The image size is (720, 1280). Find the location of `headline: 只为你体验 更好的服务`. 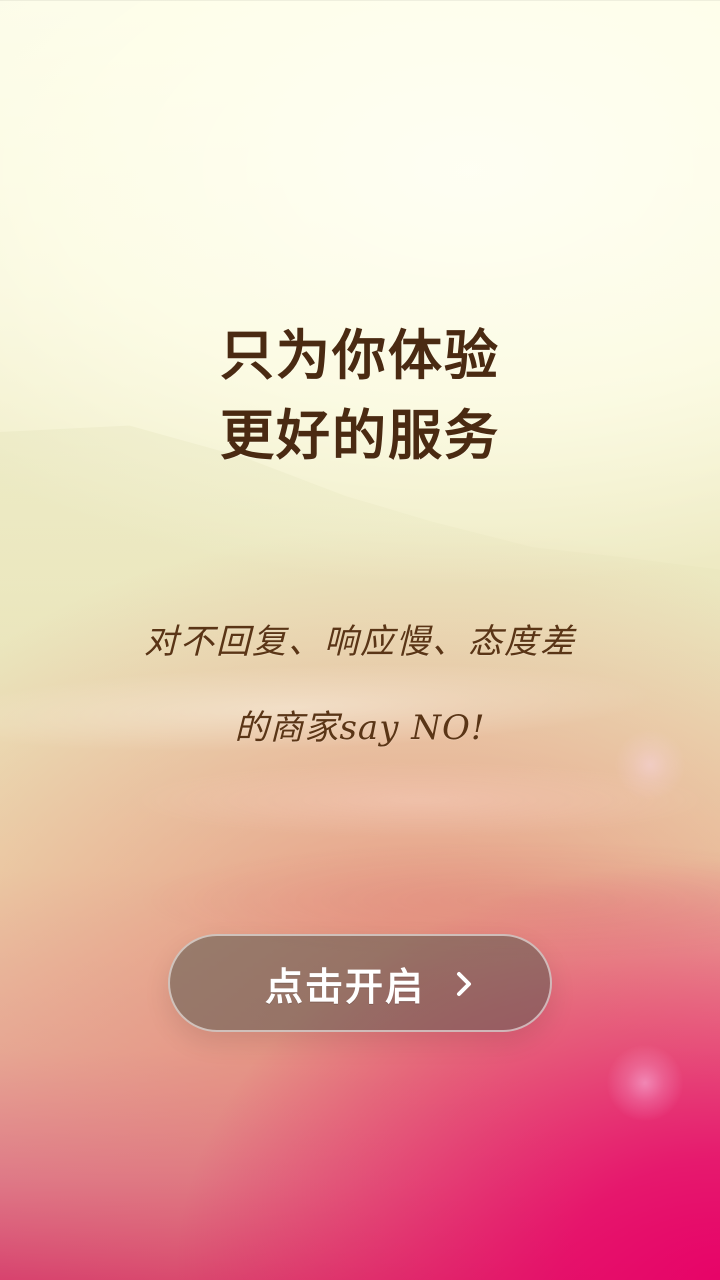

headline: 只为你体验 更好的服务 is located at coordinates (360, 395).